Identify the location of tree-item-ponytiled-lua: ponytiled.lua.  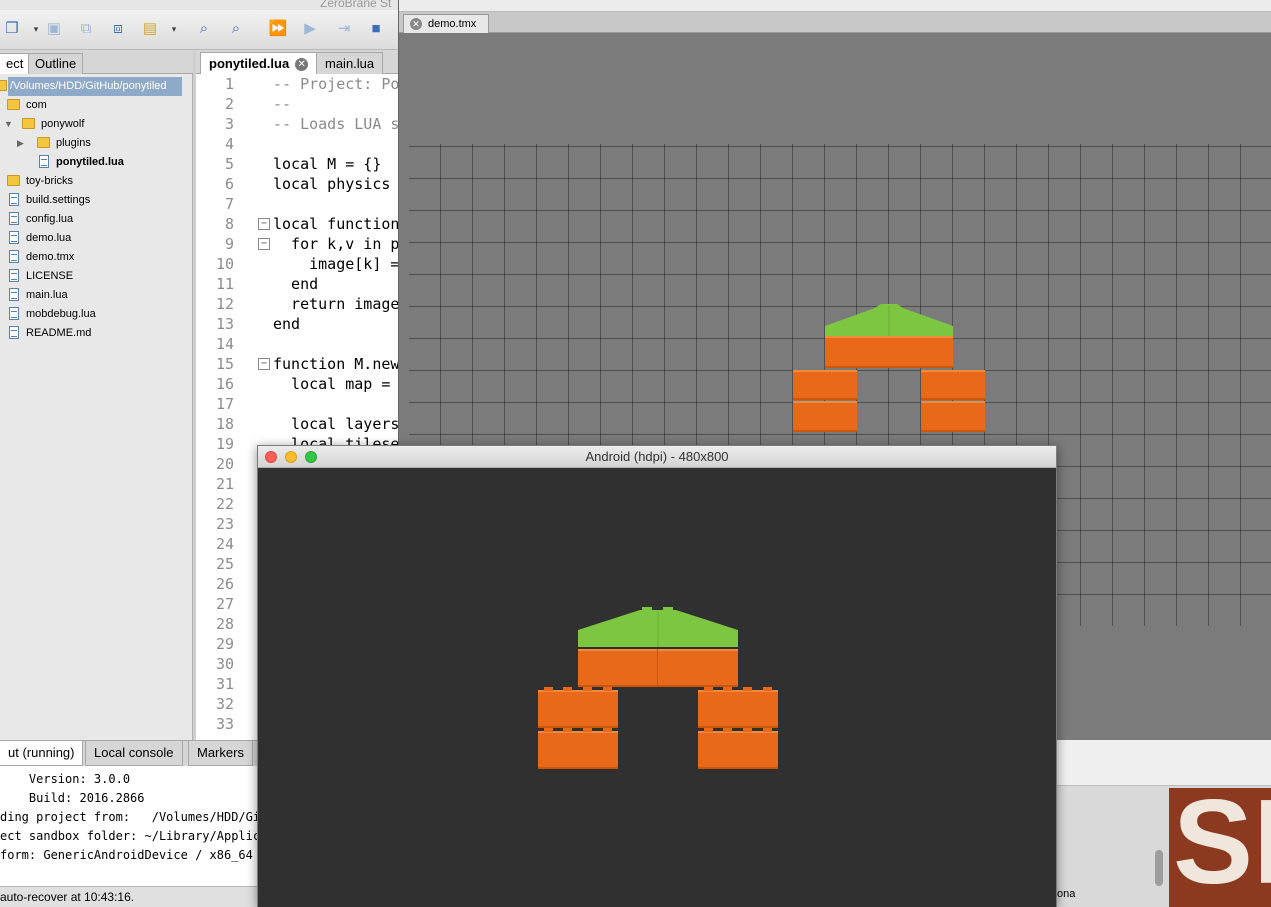
(95, 162).